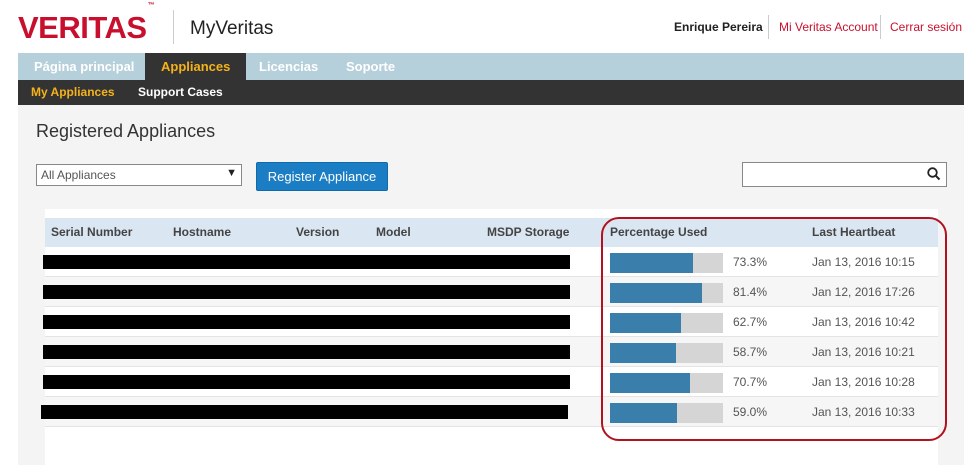 Image resolution: width=964 pixels, height=465 pixels. I want to click on subnav-my-appliances: My Appliances, so click(73, 92).